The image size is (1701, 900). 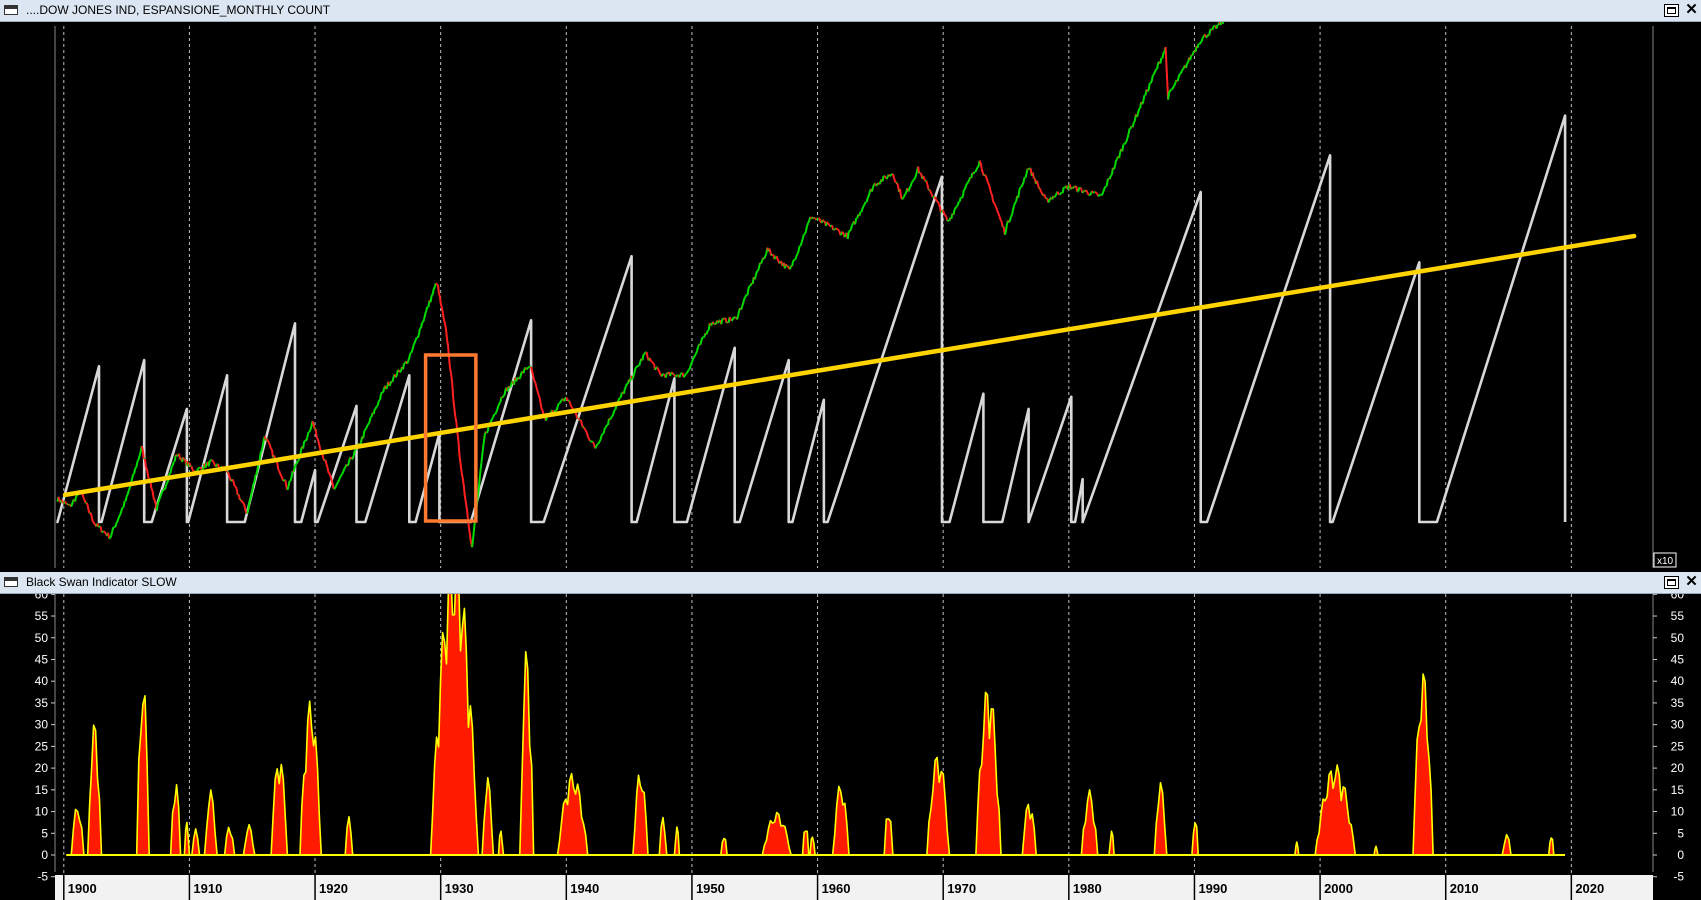 I want to click on left-axis-tick-label: 5, so click(x=44, y=833).